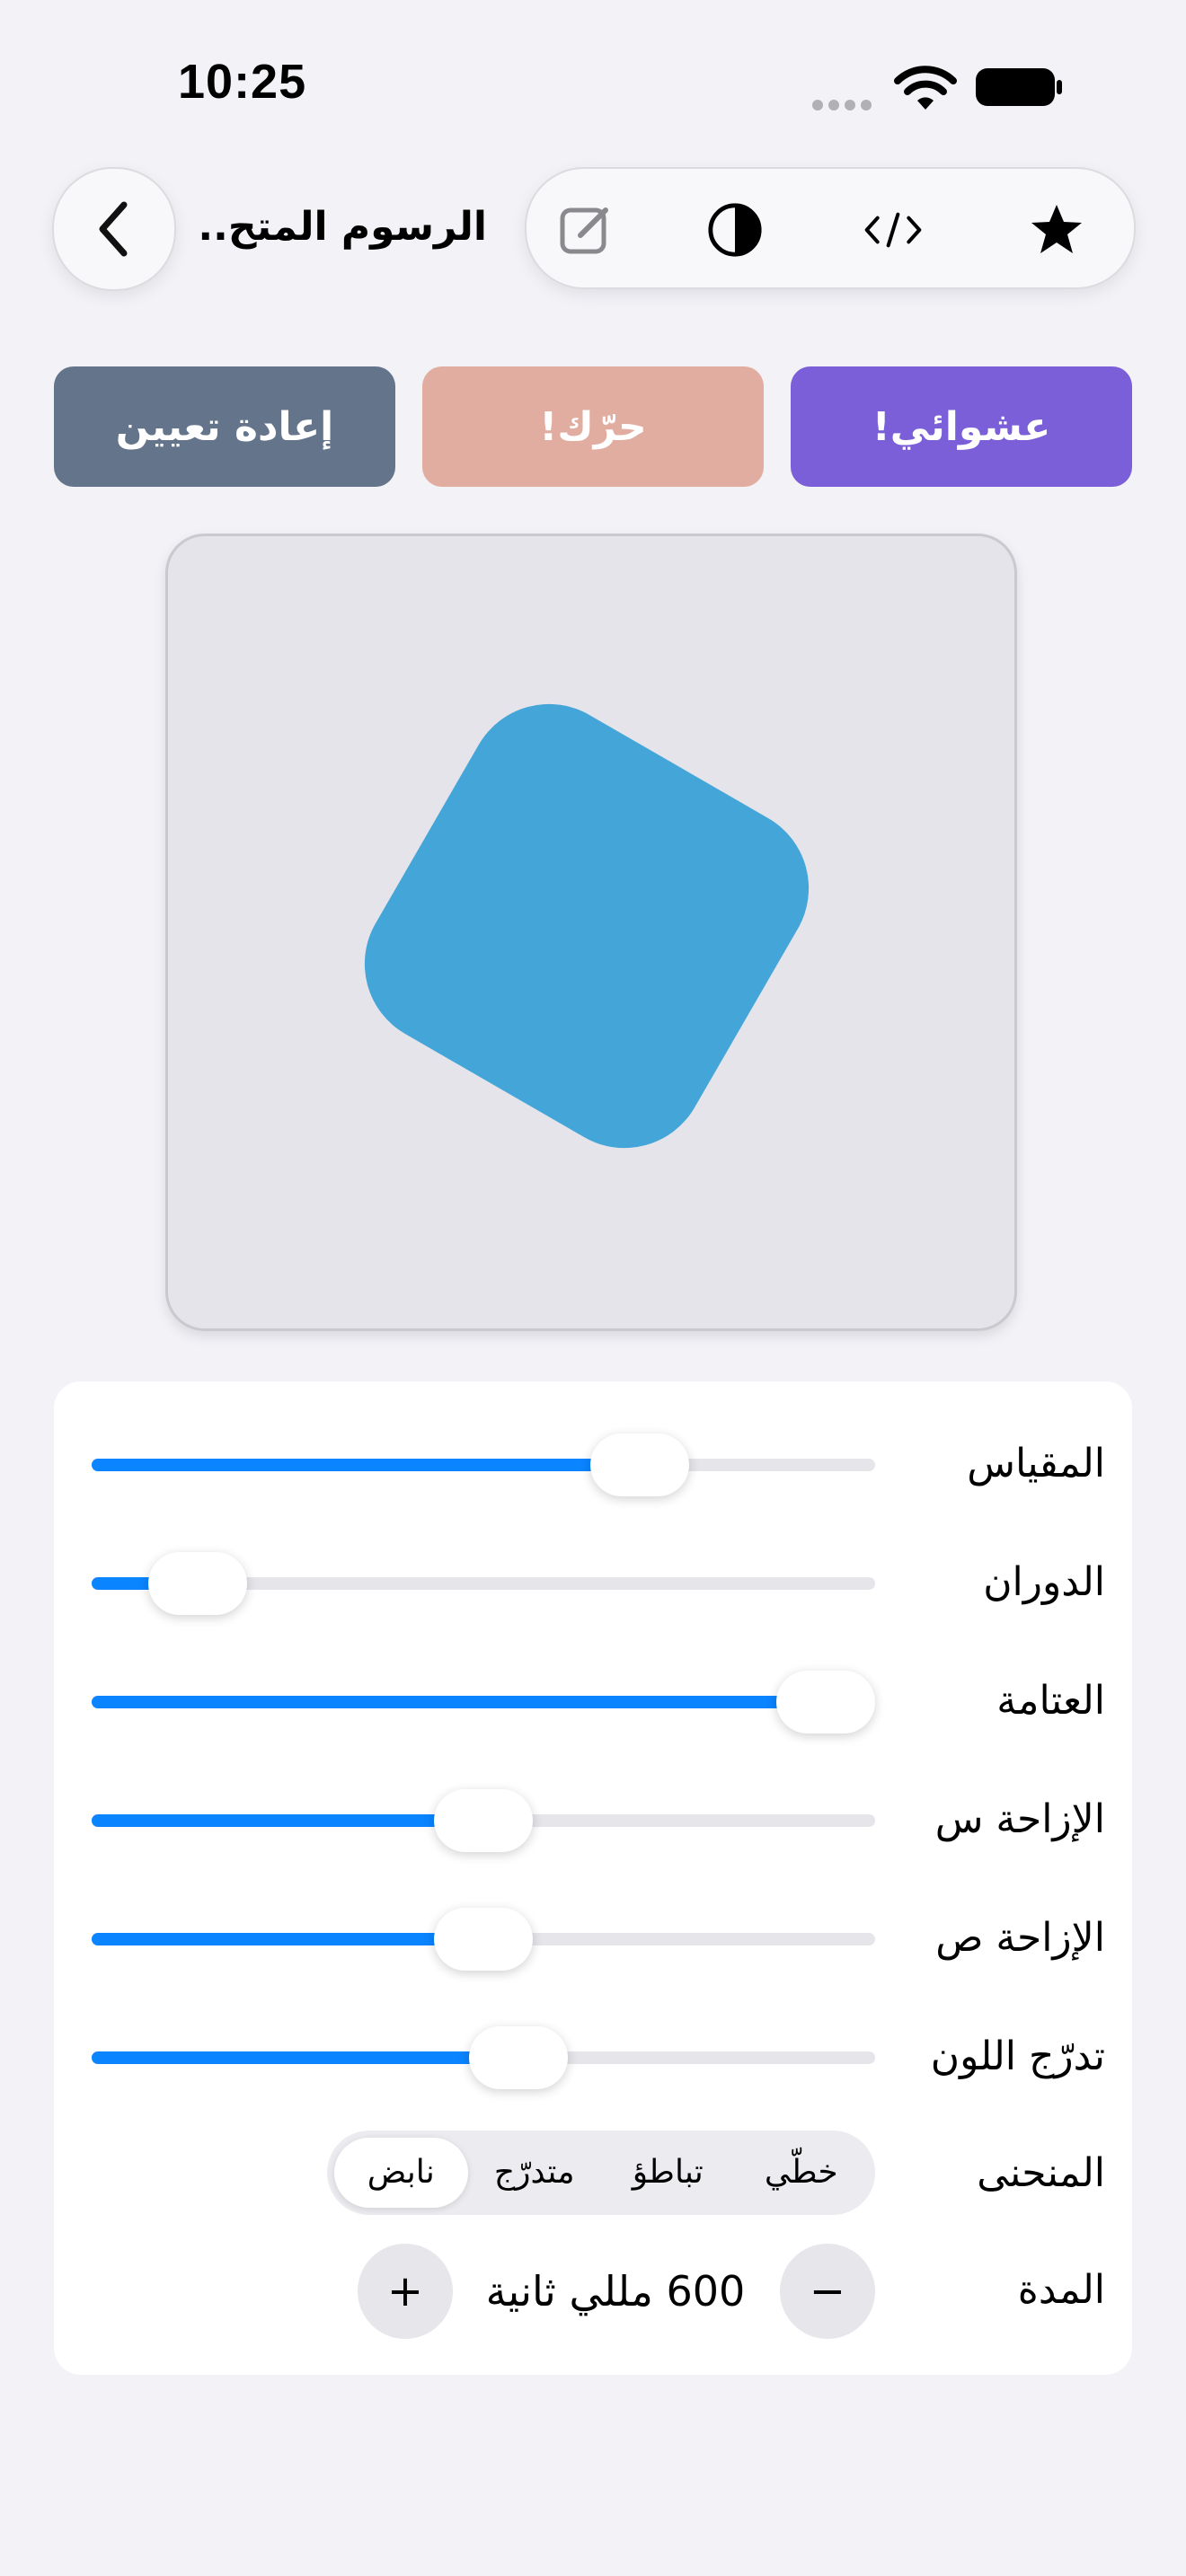 The image size is (1186, 2576). What do you see at coordinates (925, 88) in the screenshot?
I see `wifi-icon` at bounding box center [925, 88].